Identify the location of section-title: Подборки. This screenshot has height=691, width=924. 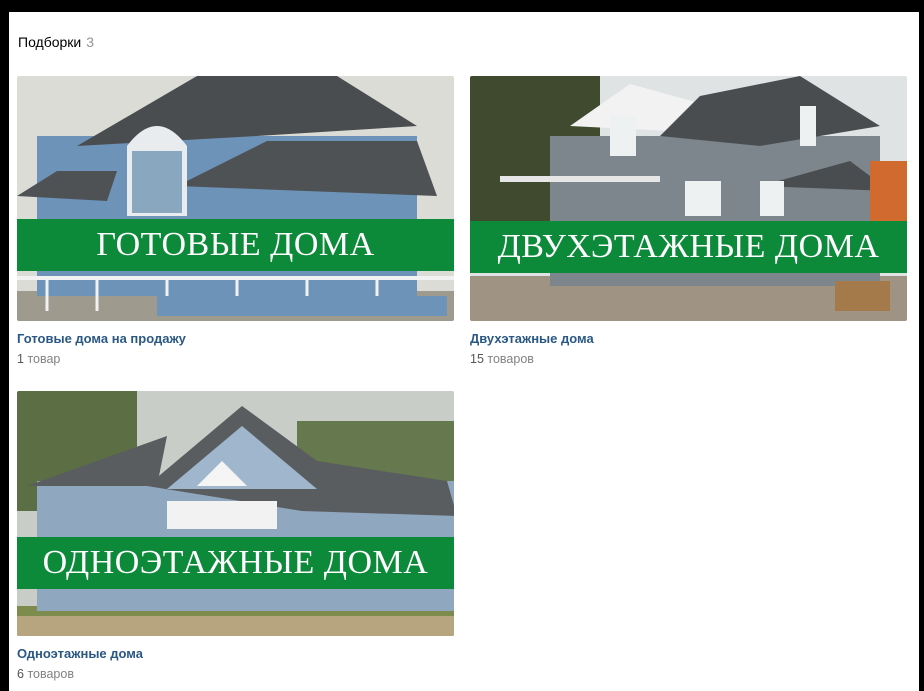
(50, 42).